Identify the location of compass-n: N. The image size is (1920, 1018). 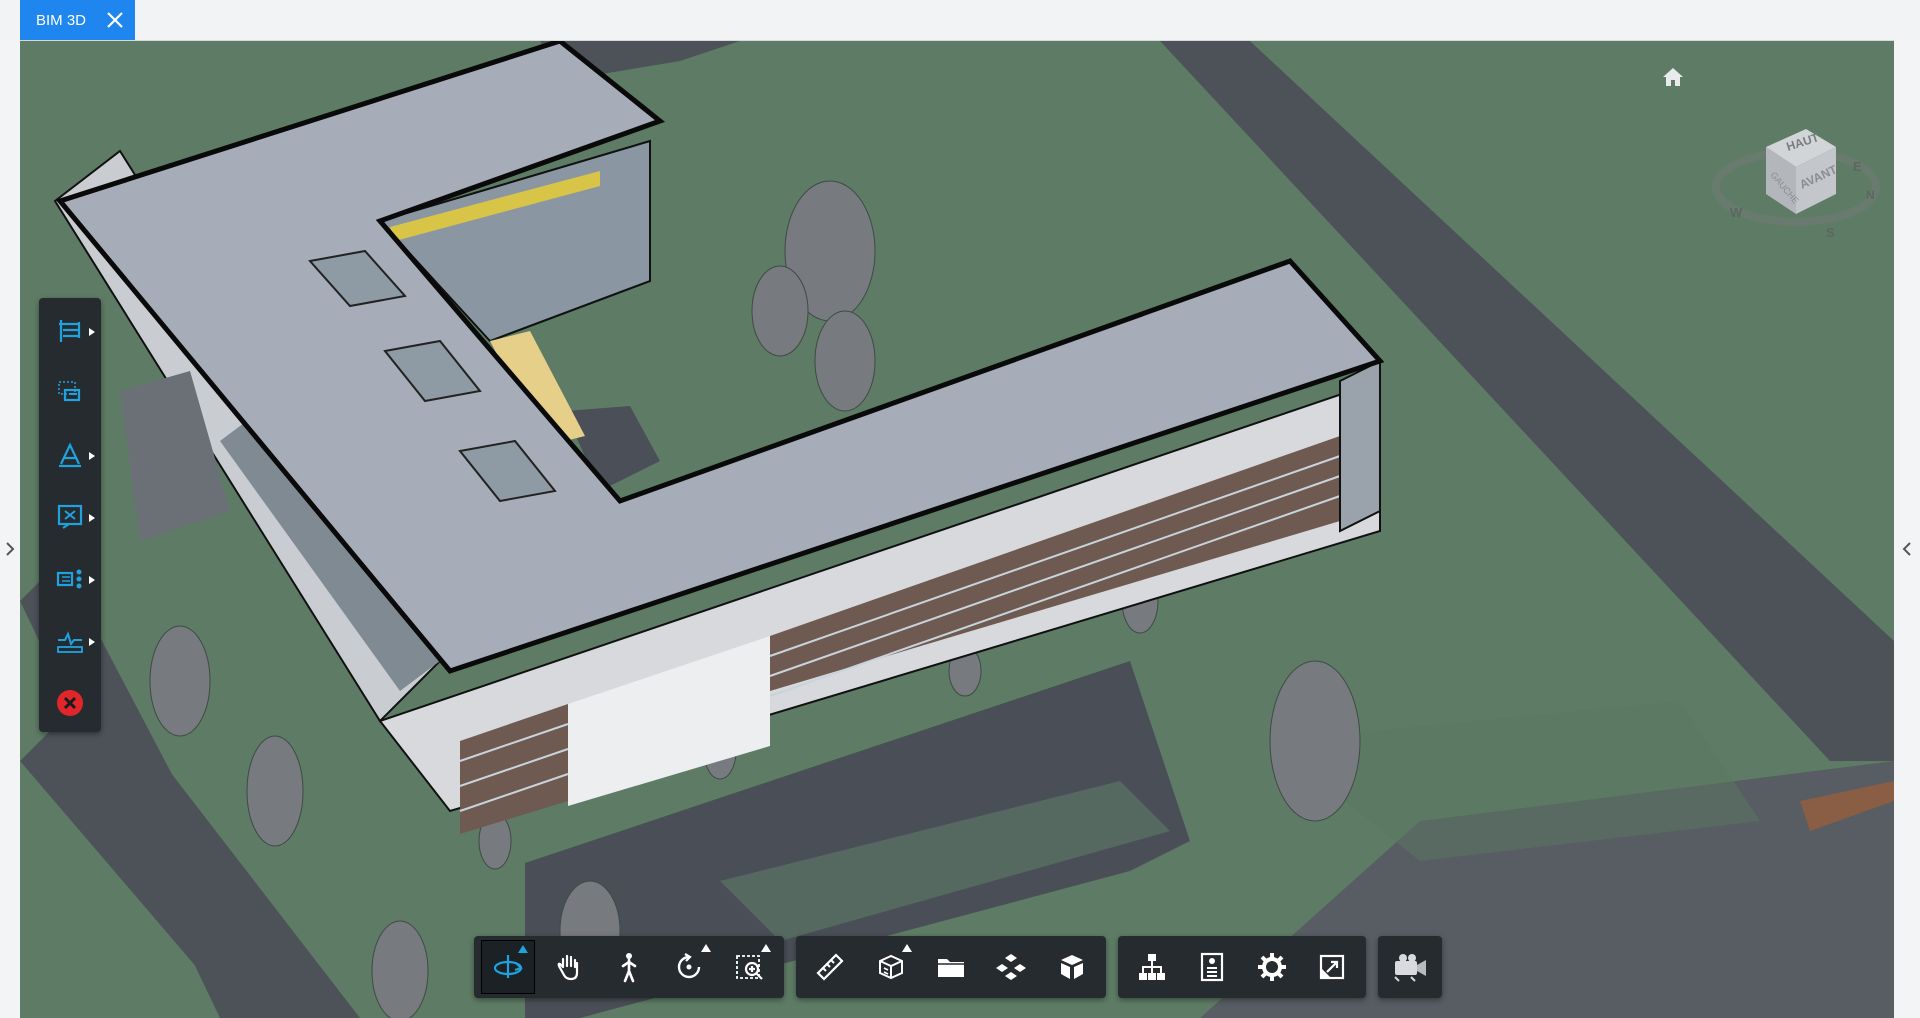
(1870, 195).